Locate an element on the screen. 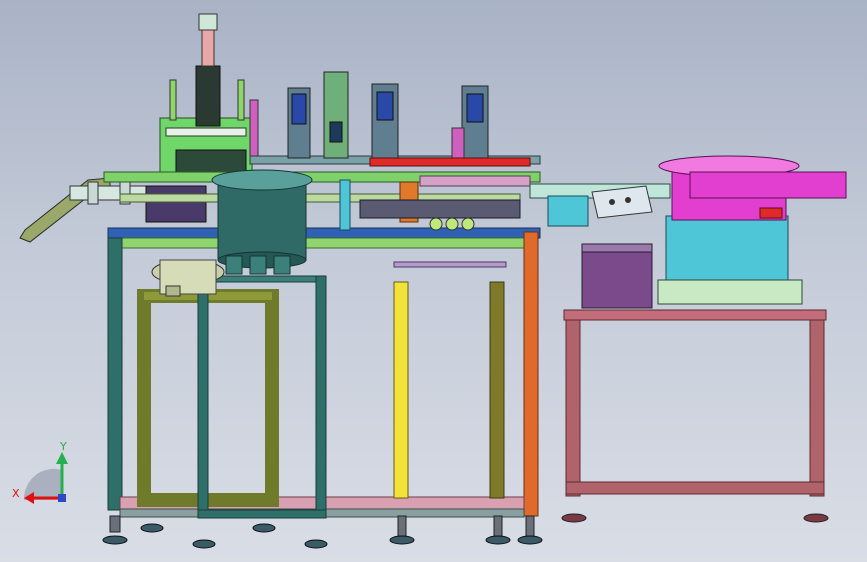 This screenshot has height=562, width=867. y-axis-label: Y is located at coordinates (63, 446).